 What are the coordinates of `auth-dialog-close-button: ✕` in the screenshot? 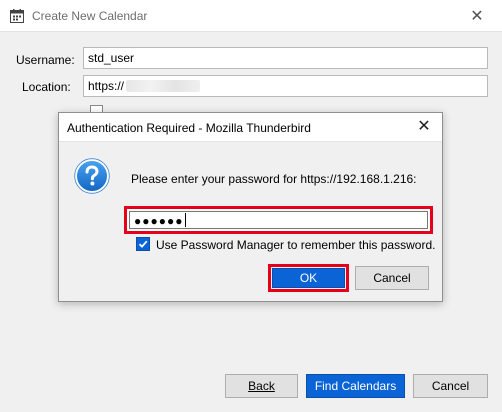 It's located at (424, 127).